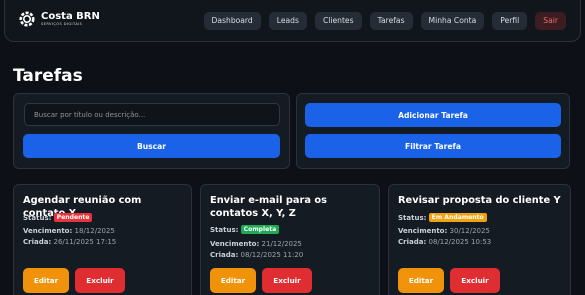  What do you see at coordinates (469, 231) in the screenshot?
I see `due-date: 30/12/2025` at bounding box center [469, 231].